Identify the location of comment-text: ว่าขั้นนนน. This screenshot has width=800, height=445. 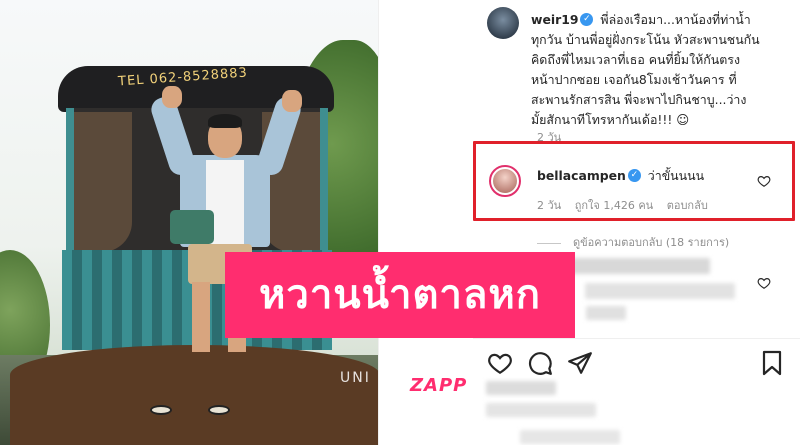
(676, 175).